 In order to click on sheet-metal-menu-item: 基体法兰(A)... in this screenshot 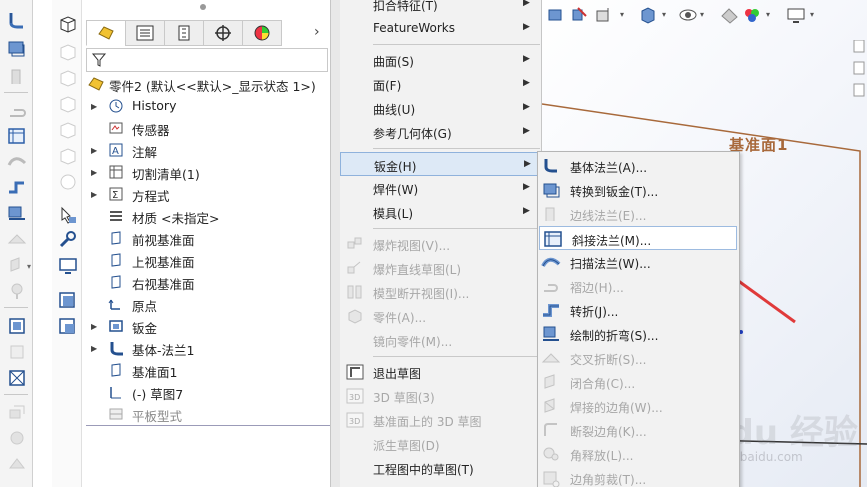, I will do `click(638, 166)`.